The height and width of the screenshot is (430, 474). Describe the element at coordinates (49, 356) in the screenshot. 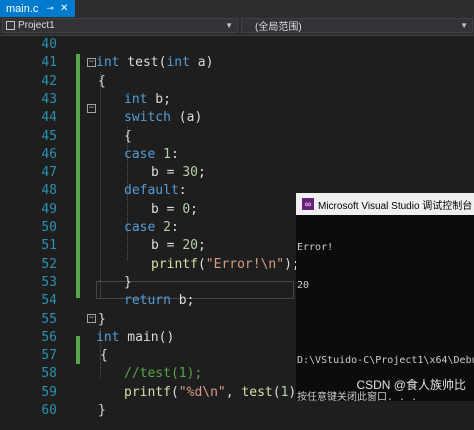

I see `line-number: 57` at that location.